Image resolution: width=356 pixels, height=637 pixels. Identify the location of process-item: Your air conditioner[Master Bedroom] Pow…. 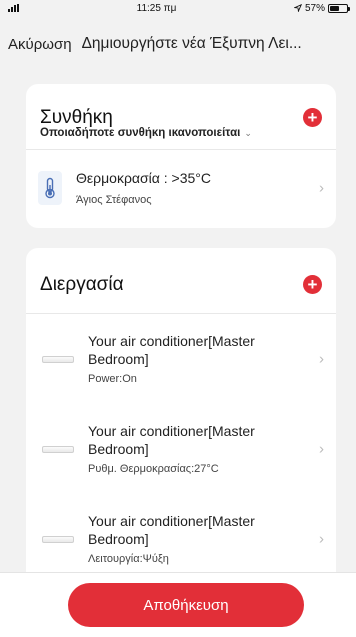
(181, 359).